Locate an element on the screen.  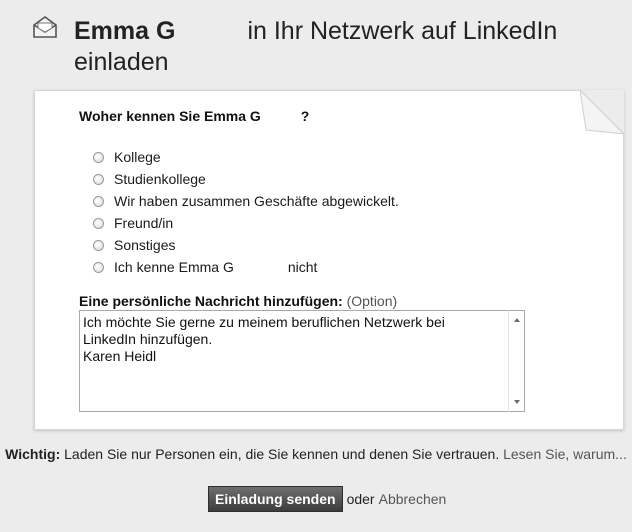
or-text: oder is located at coordinates (360, 499).